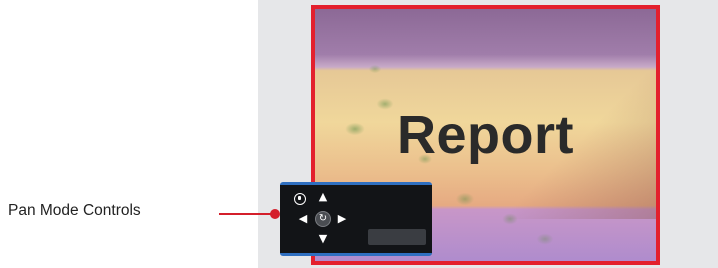 The width and height of the screenshot is (718, 268). What do you see at coordinates (275, 214) in the screenshot?
I see `callout-dot` at bounding box center [275, 214].